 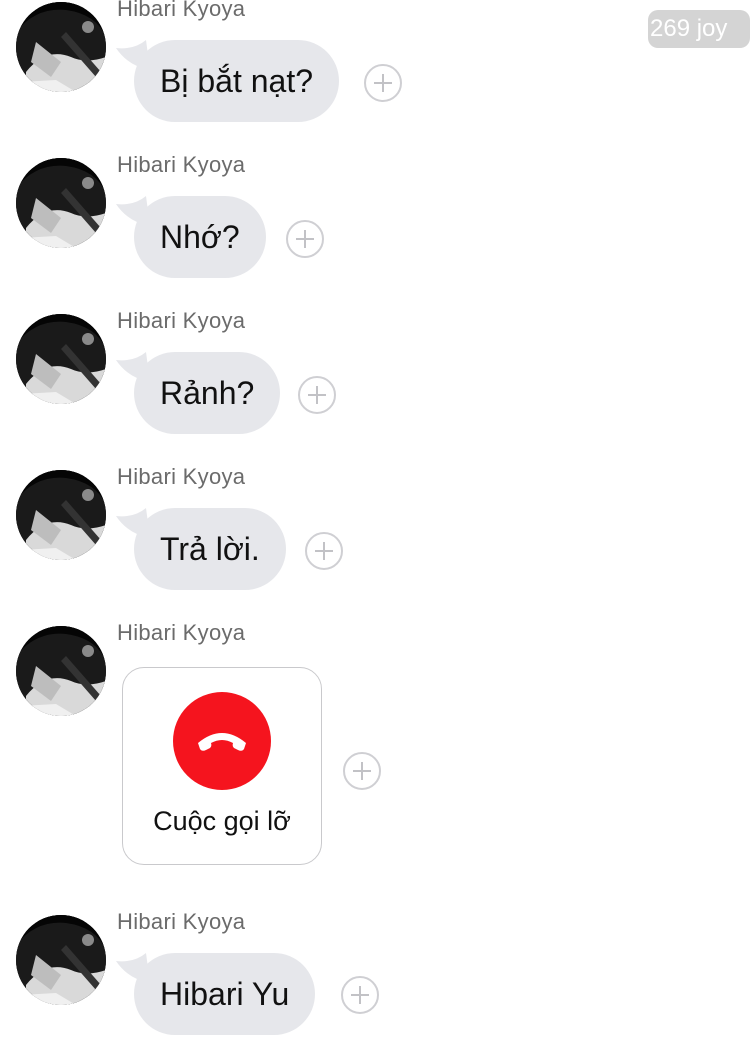 I want to click on missed-call-label: Cuộc gọi lỡ, so click(x=222, y=821).